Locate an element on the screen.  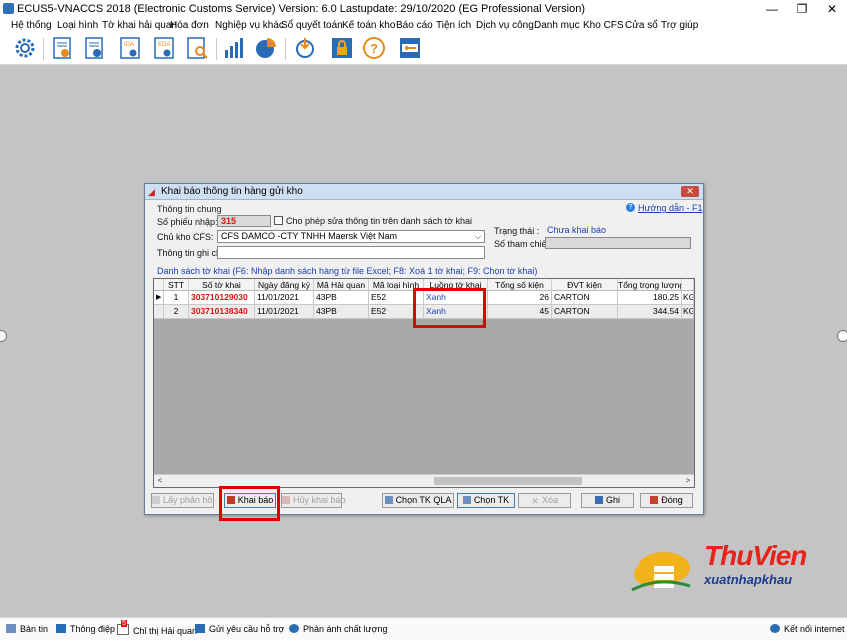
lay-phan-hoi-button: Lấy phản hồi is located at coordinates (183, 500).